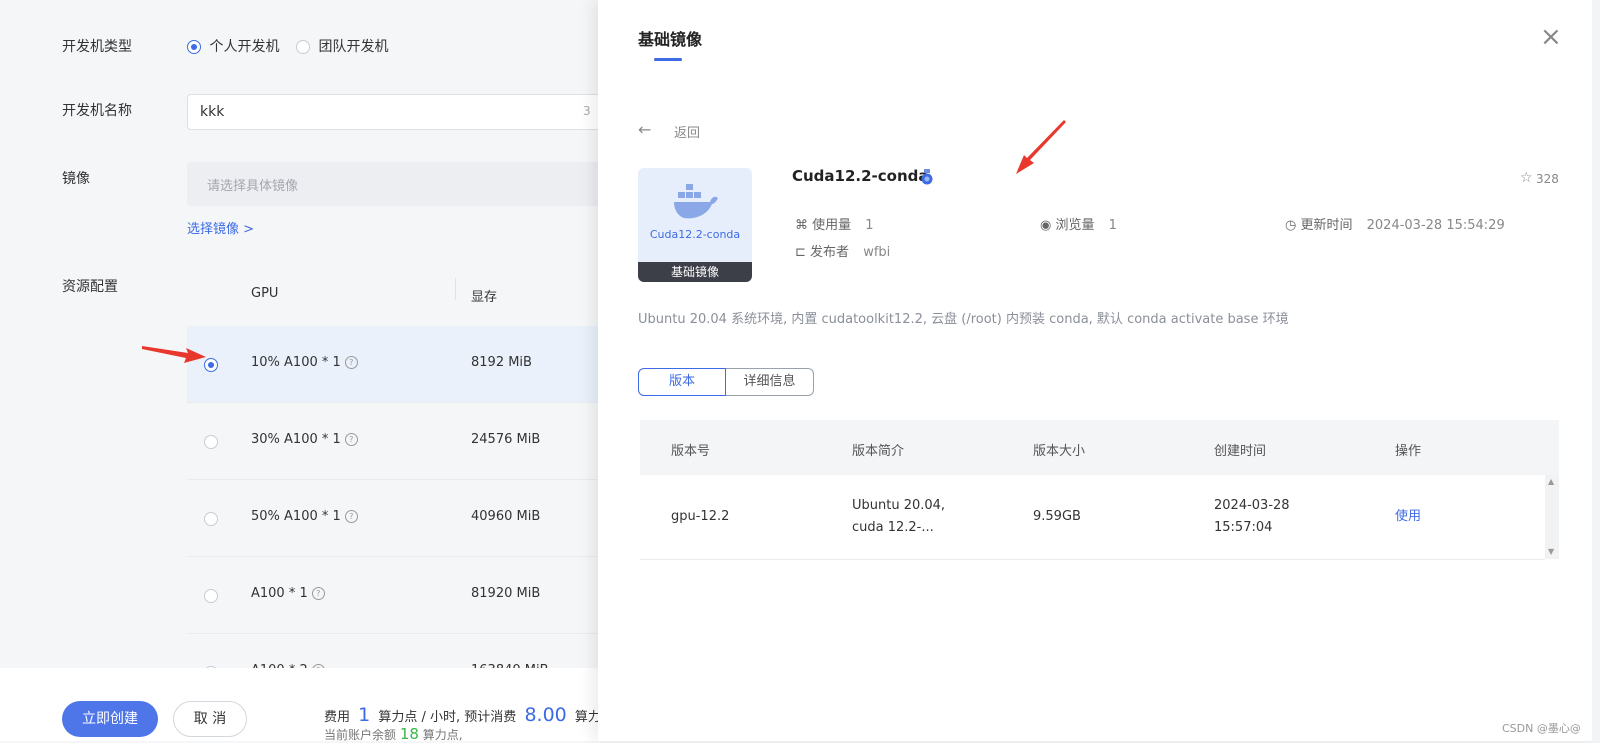  I want to click on balance-value: 18, so click(409, 734).